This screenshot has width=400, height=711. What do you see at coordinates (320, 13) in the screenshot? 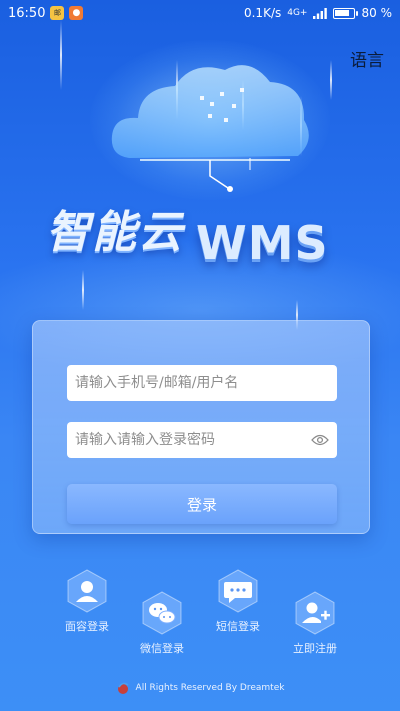
I see `signal-strength-icon` at bounding box center [320, 13].